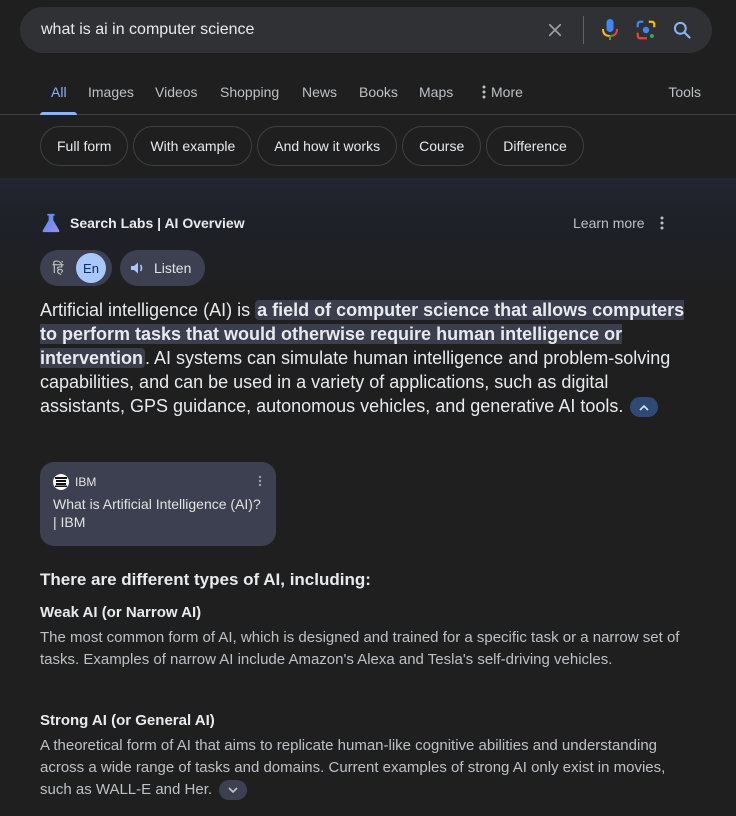 The height and width of the screenshot is (816, 736). Describe the element at coordinates (127, 720) in the screenshot. I see `type-title-strong-ai: Strong AI (or General AI)` at that location.